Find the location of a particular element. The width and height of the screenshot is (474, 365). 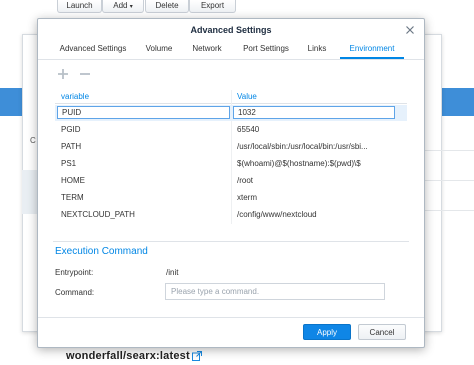

variable-cell: PATH is located at coordinates (71, 146).